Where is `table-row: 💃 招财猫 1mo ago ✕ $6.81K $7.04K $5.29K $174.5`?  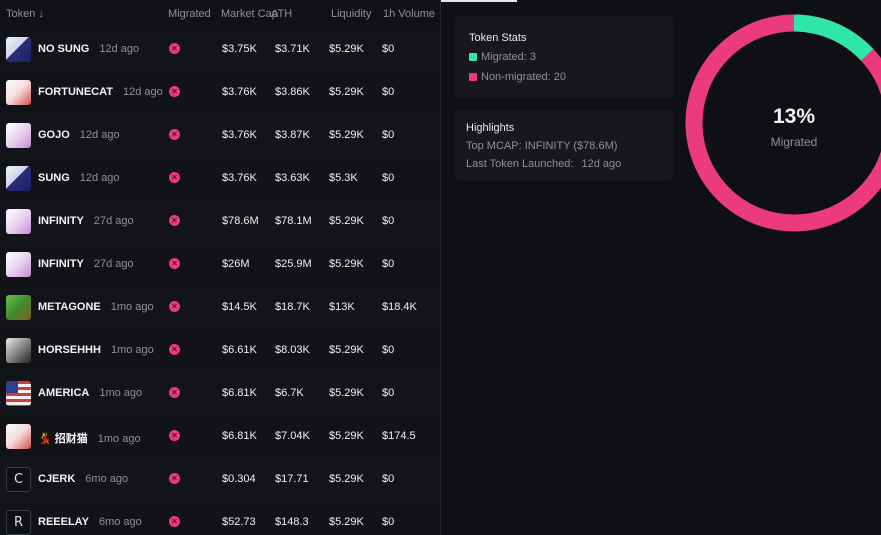 table-row: 💃 招财猫 1mo ago ✕ $6.81K $7.04K $5.29K $174.5 is located at coordinates (220, 437).